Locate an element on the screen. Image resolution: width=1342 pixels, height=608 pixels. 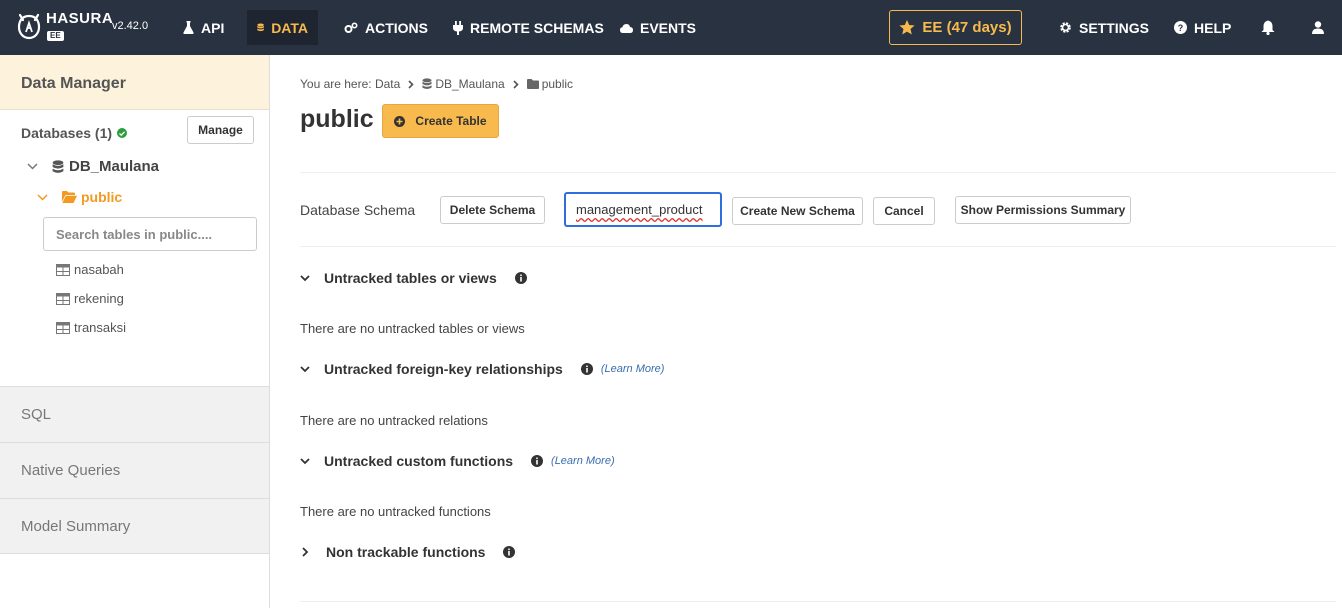
breadcrumb-data-link: Data is located at coordinates (387, 84).